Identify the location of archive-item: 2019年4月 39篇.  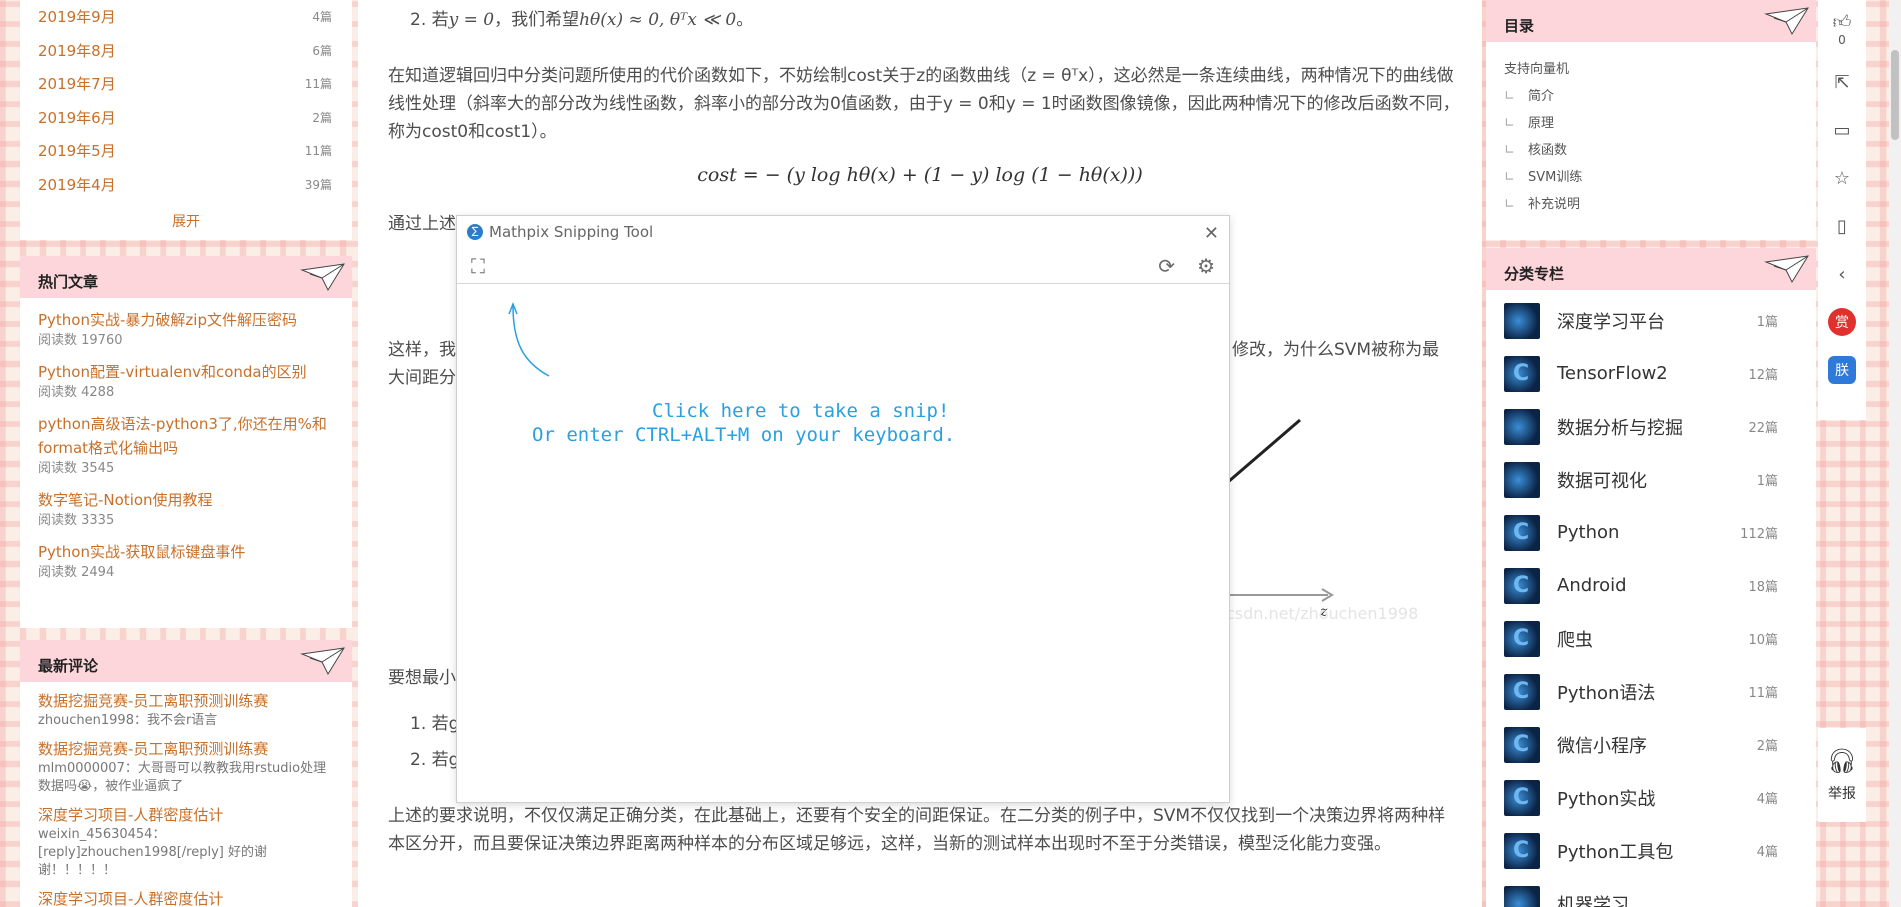
(186, 185).